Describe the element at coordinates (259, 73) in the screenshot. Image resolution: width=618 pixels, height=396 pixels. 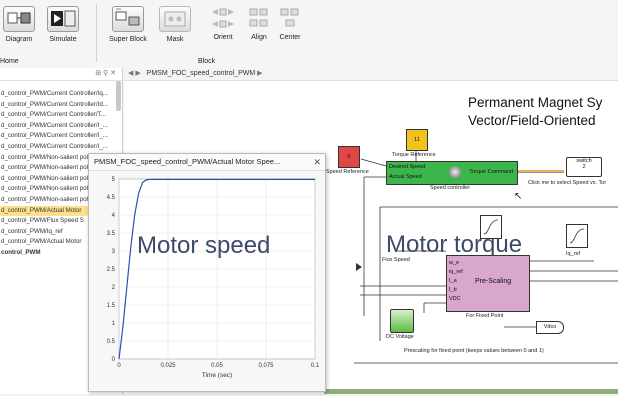
I see `breadcrumb-chevron-icon: ▶` at that location.